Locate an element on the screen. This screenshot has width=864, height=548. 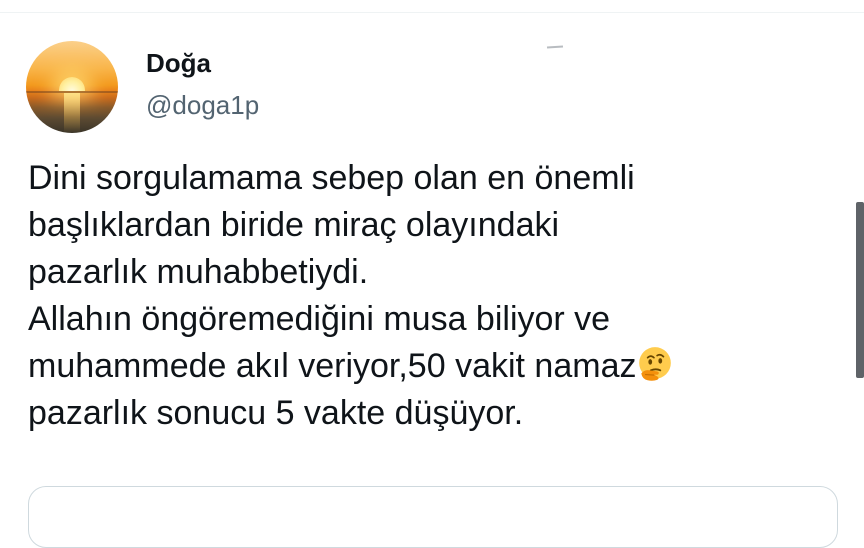
top-divider is located at coordinates (432, 12).